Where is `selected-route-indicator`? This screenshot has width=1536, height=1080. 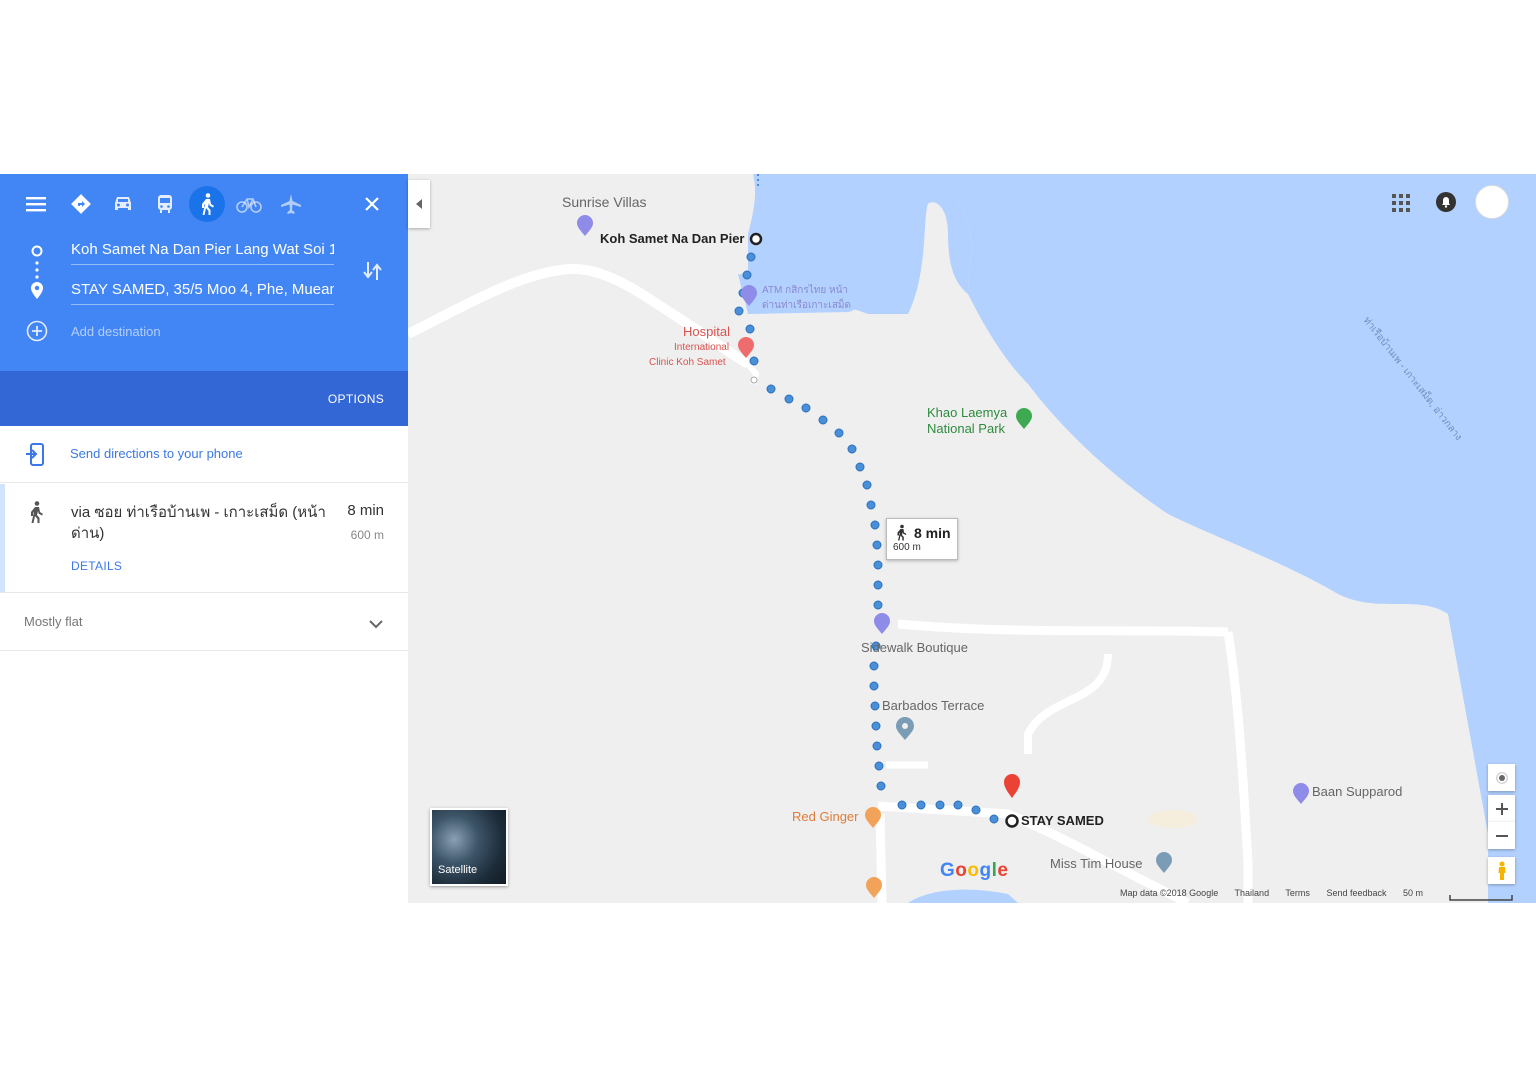
selected-route-indicator is located at coordinates (2, 538).